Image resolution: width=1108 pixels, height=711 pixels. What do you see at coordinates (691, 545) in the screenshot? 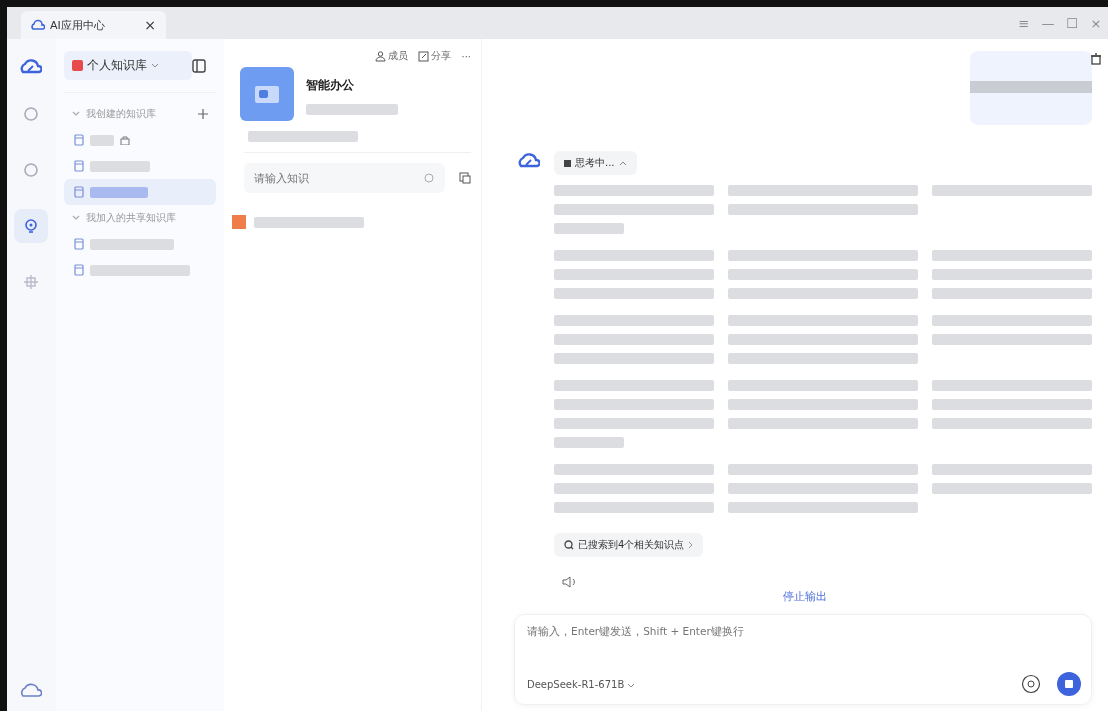
I see `chevron-right-icon` at bounding box center [691, 545].